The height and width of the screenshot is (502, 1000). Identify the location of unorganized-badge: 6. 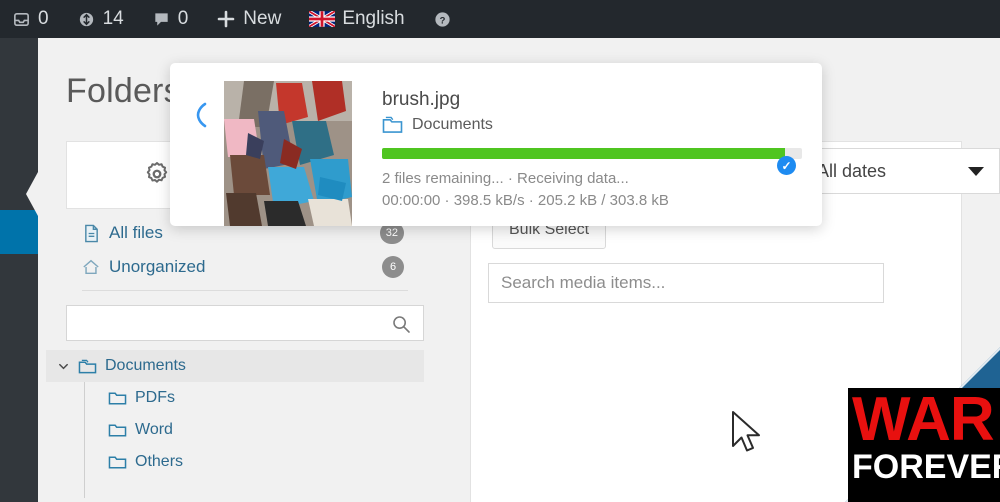
(393, 267).